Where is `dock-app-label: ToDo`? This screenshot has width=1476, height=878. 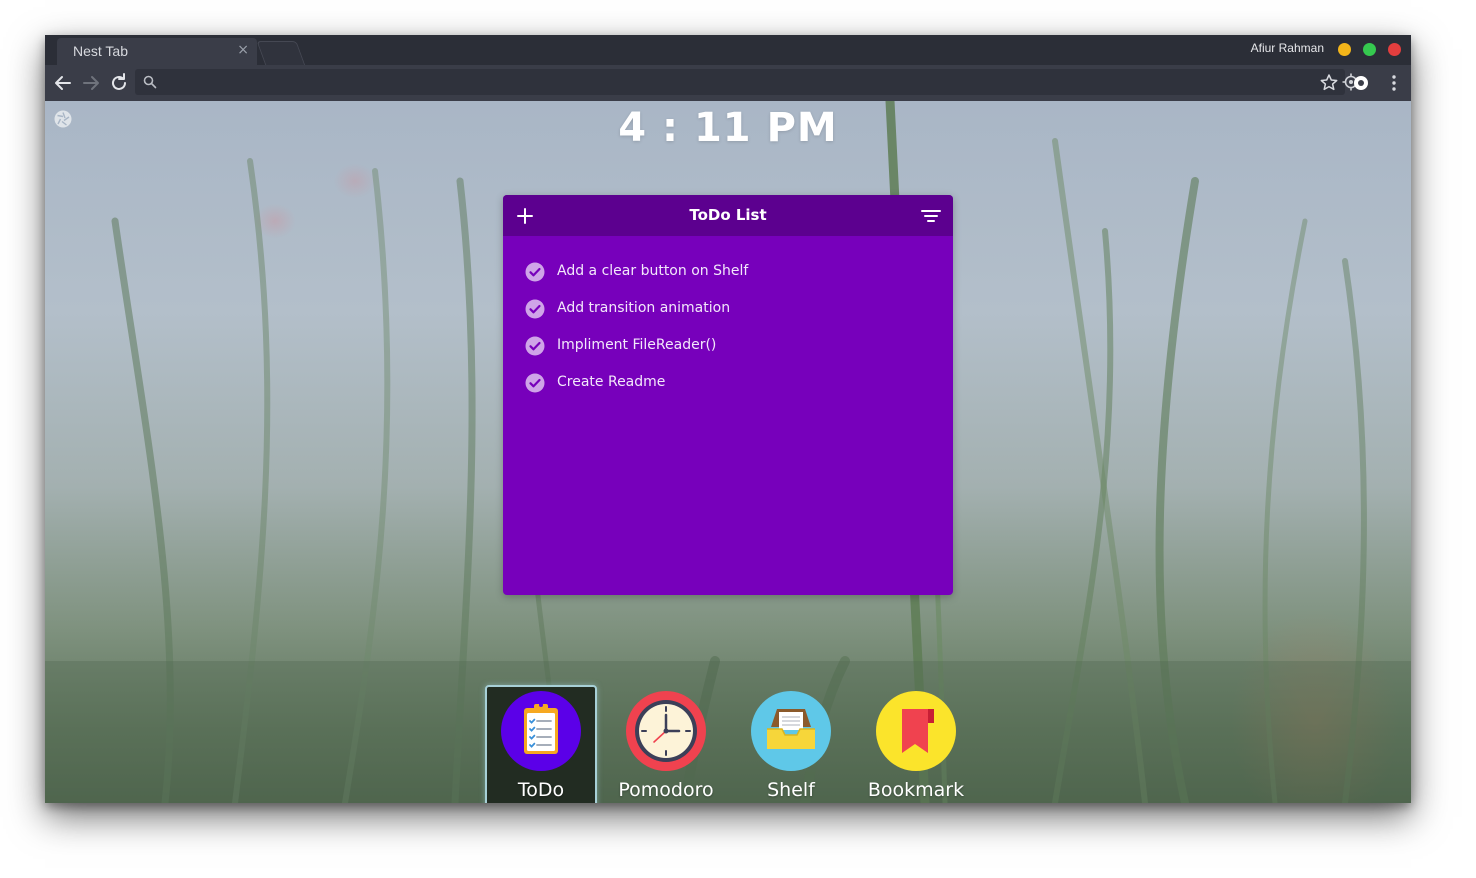
dock-app-label: ToDo is located at coordinates (541, 790).